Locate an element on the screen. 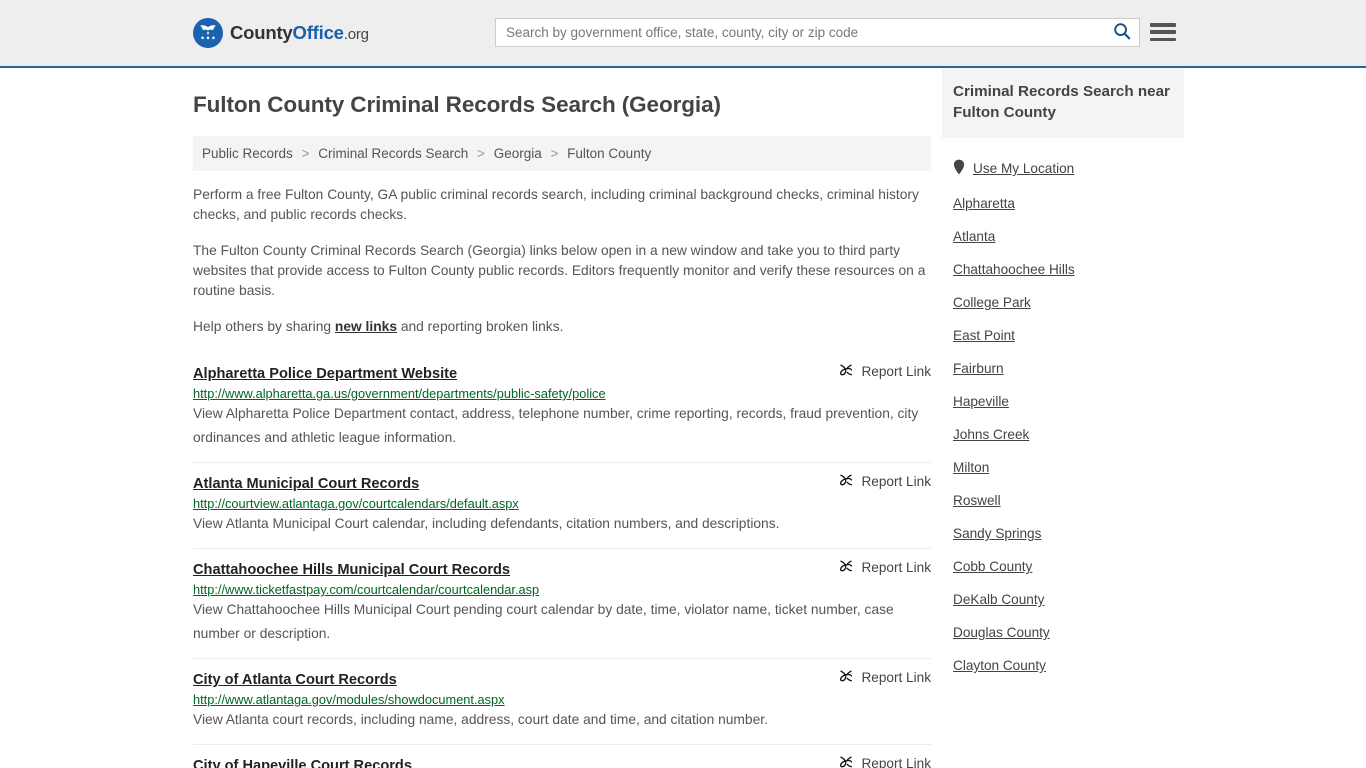 This screenshot has width=1366, height=768. sidebar-item-alpharetta: Alpharetta is located at coordinates (1063, 203).